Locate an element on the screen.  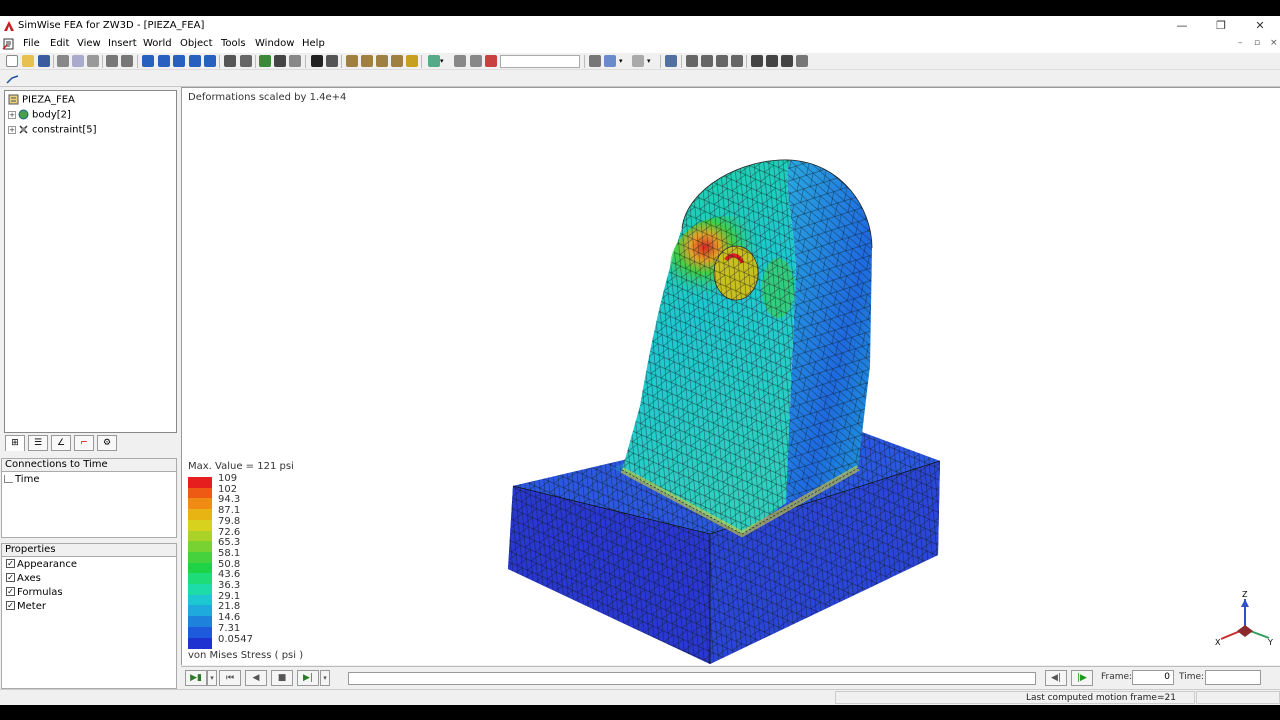
play-mode-dropdown-chevron-down-icon: ▾ is located at coordinates (325, 678).